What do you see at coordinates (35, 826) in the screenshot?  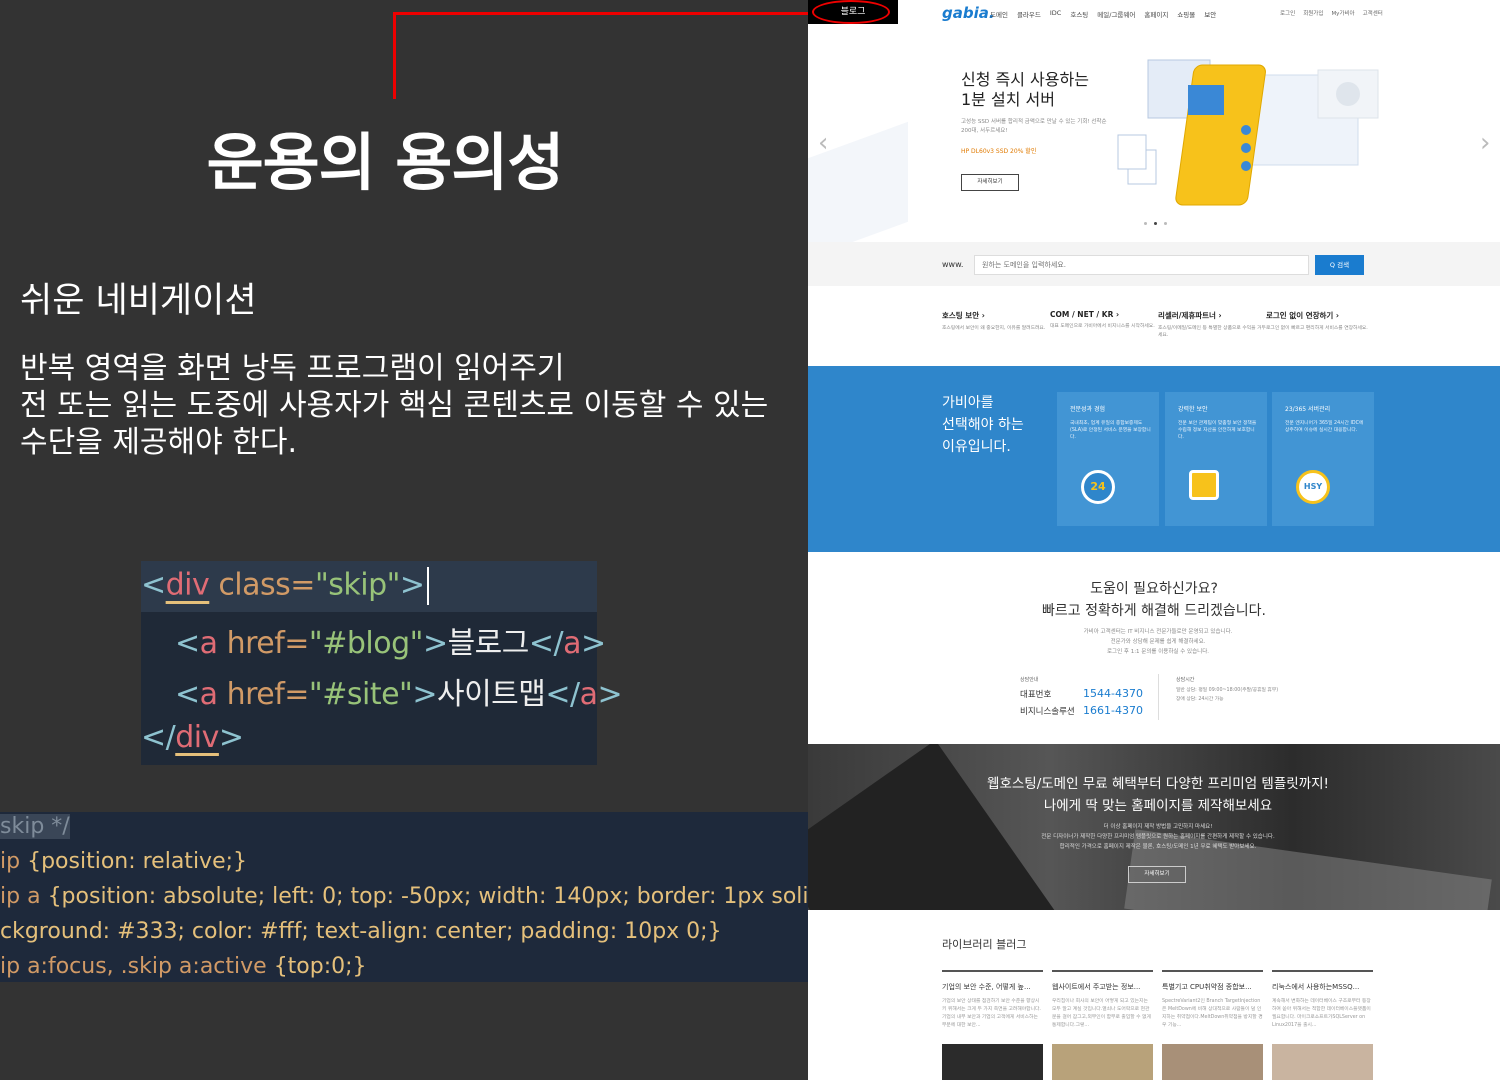 I see `css-comment-line: skip */` at bounding box center [35, 826].